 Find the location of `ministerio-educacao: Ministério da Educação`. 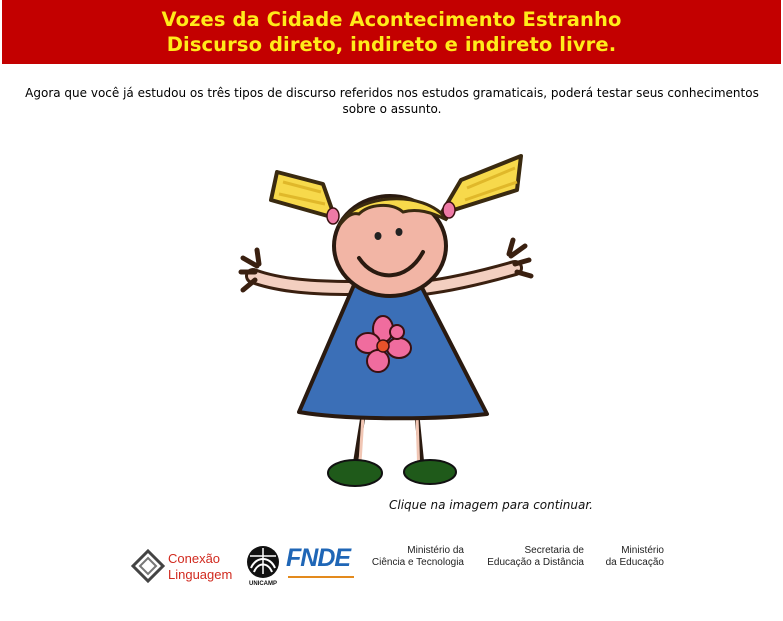

ministerio-educacao: Ministério da Educação is located at coordinates (632, 557).